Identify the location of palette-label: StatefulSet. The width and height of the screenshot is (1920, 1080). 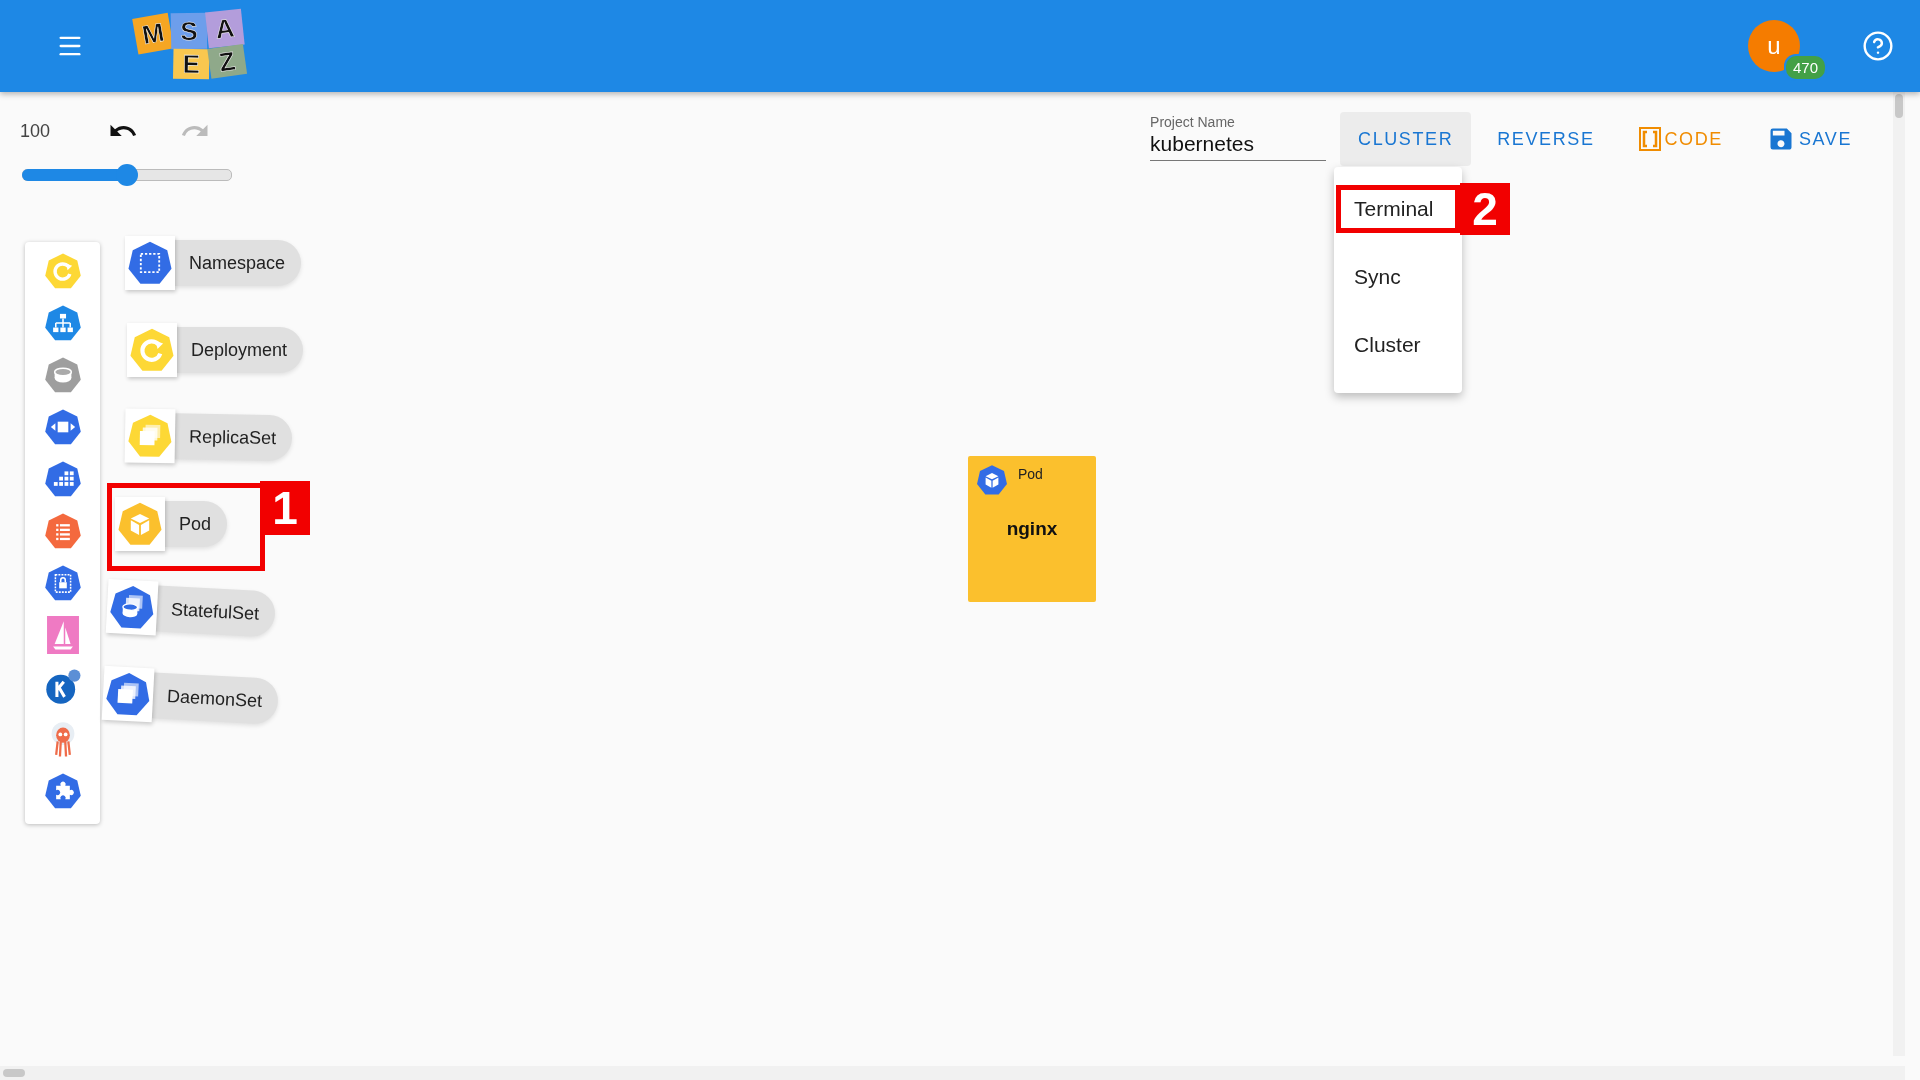
(216, 611).